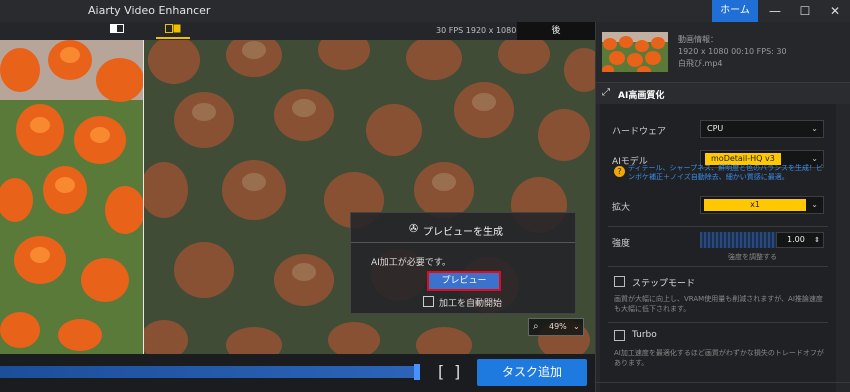  Describe the element at coordinates (796, 239) in the screenshot. I see `strength-value: 1.00` at that location.